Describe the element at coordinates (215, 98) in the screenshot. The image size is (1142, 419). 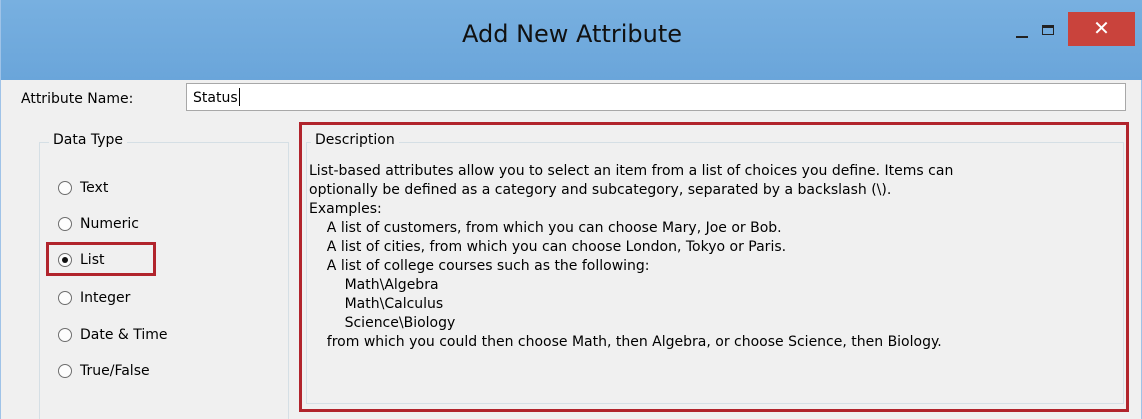
I see `attribute-name-value: Status` at that location.